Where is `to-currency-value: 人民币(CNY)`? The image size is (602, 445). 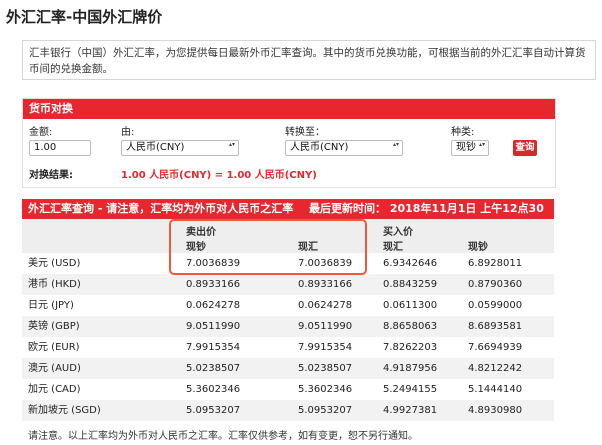
to-currency-value: 人民币(CNY) is located at coordinates (319, 147).